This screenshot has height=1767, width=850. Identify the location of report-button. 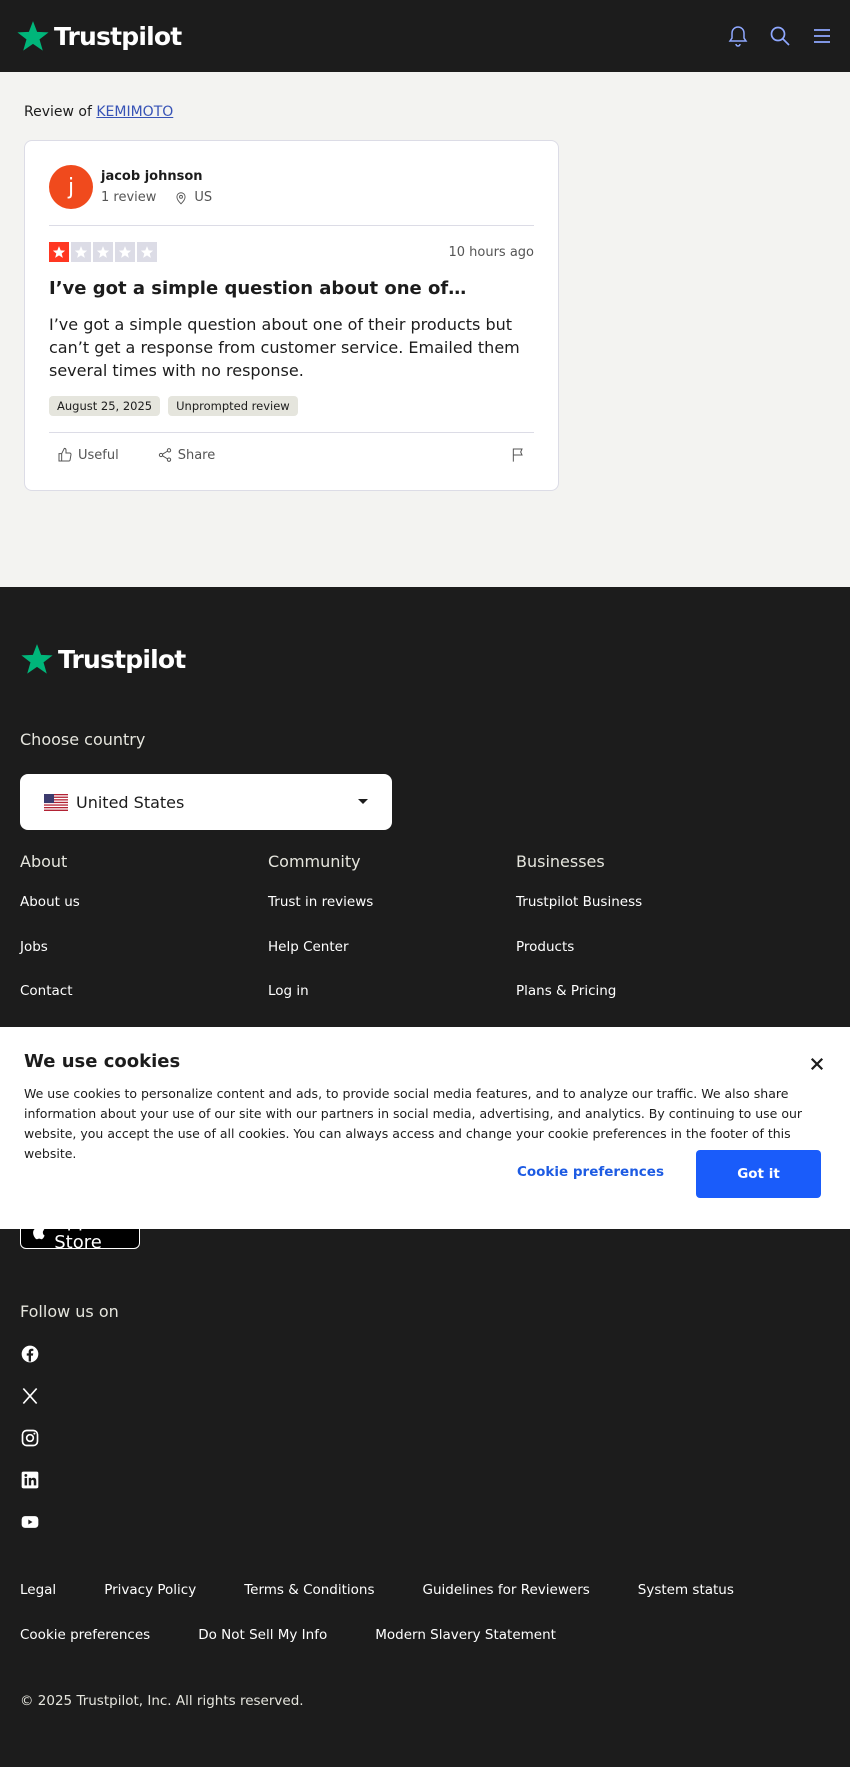
(518, 455).